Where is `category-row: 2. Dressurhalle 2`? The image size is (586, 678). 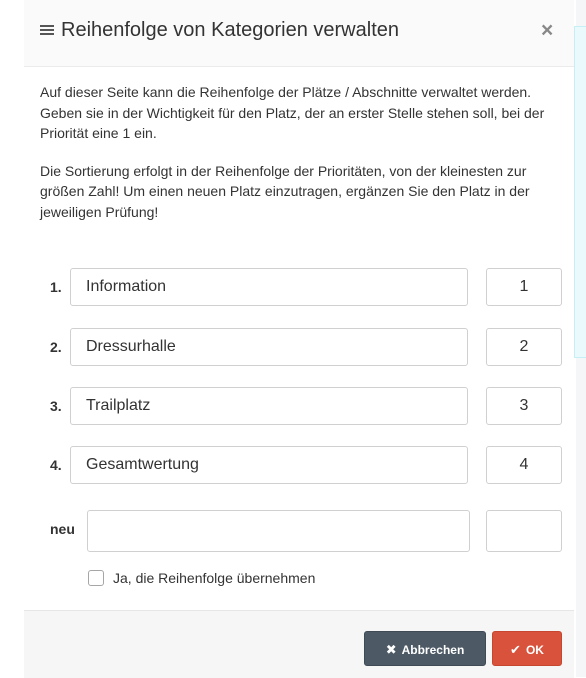
category-row: 2. Dressurhalle 2 is located at coordinates (299, 348).